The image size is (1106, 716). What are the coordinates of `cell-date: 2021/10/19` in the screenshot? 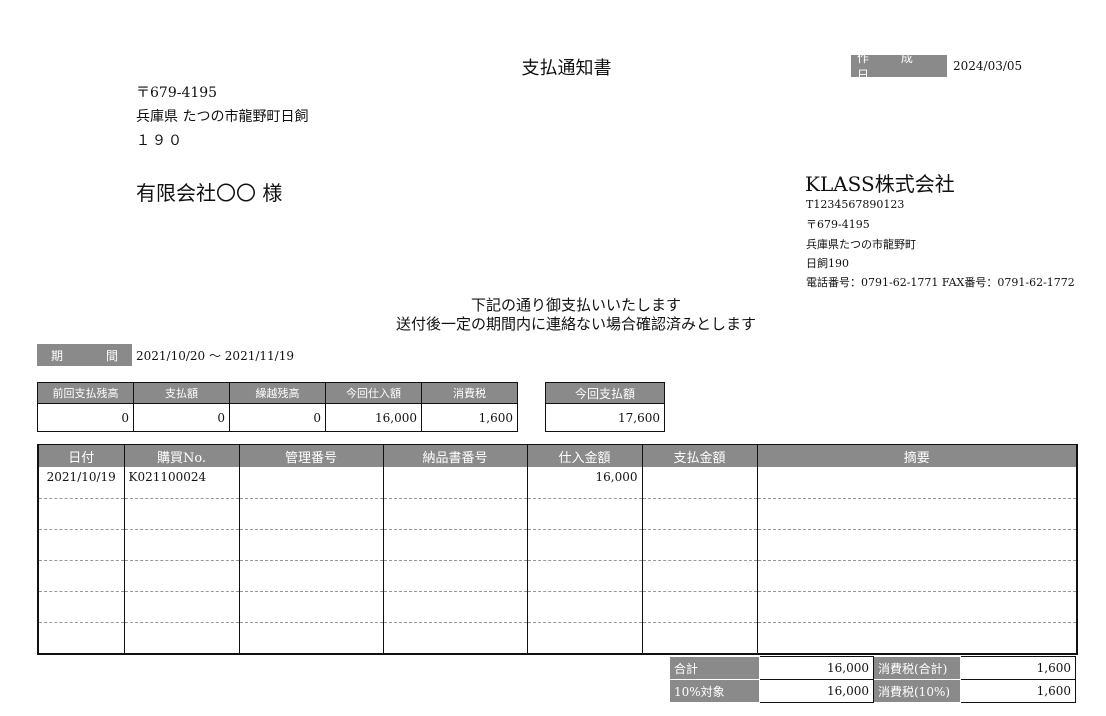 It's located at (81, 483).